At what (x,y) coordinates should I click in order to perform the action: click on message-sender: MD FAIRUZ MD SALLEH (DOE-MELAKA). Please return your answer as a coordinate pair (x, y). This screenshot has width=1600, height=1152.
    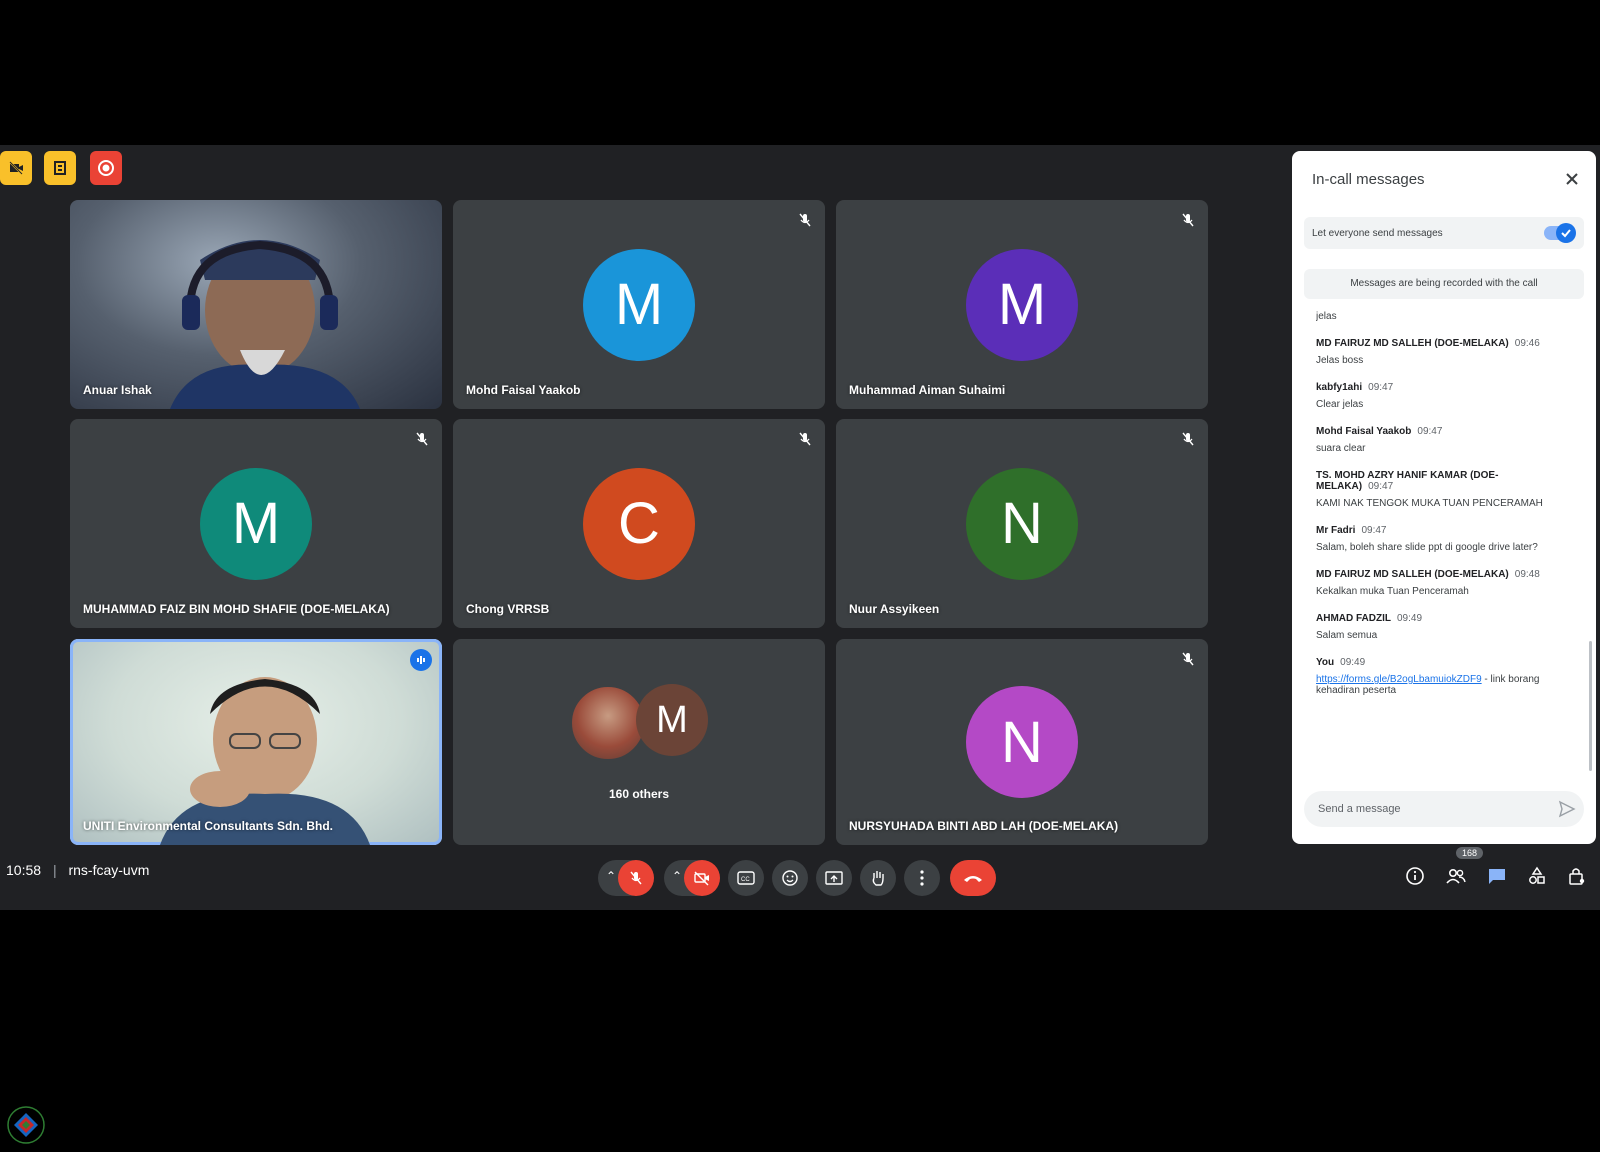
    Looking at the image, I should click on (1412, 343).